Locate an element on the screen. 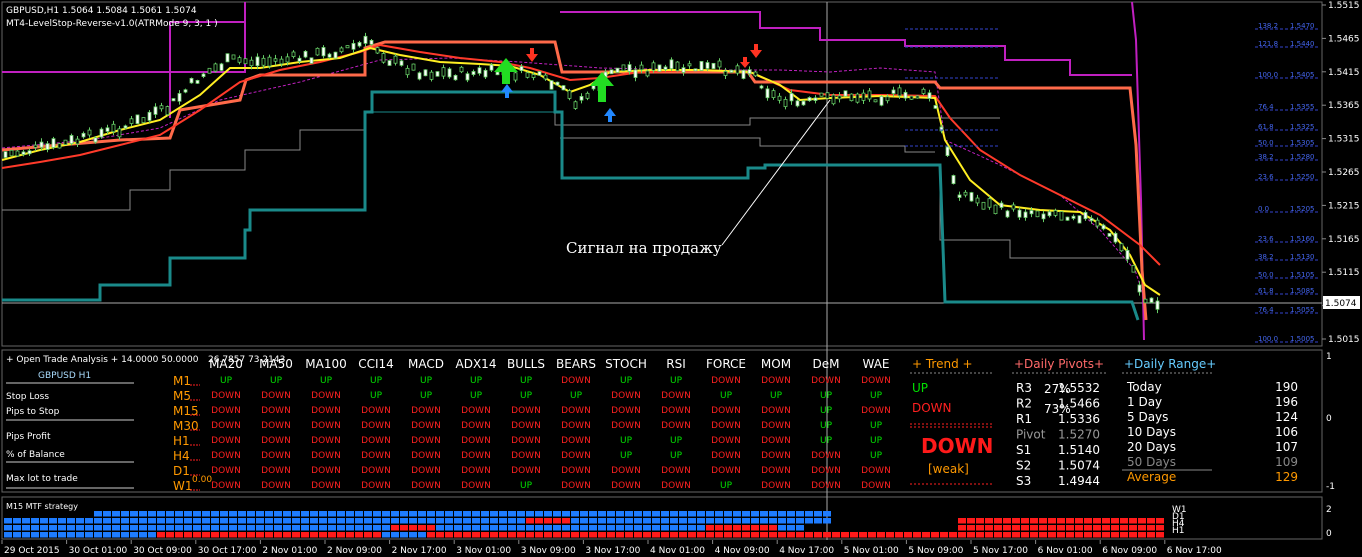 This screenshot has height=557, width=1362. price-tick-label: 1.5315 is located at coordinates (1344, 140).